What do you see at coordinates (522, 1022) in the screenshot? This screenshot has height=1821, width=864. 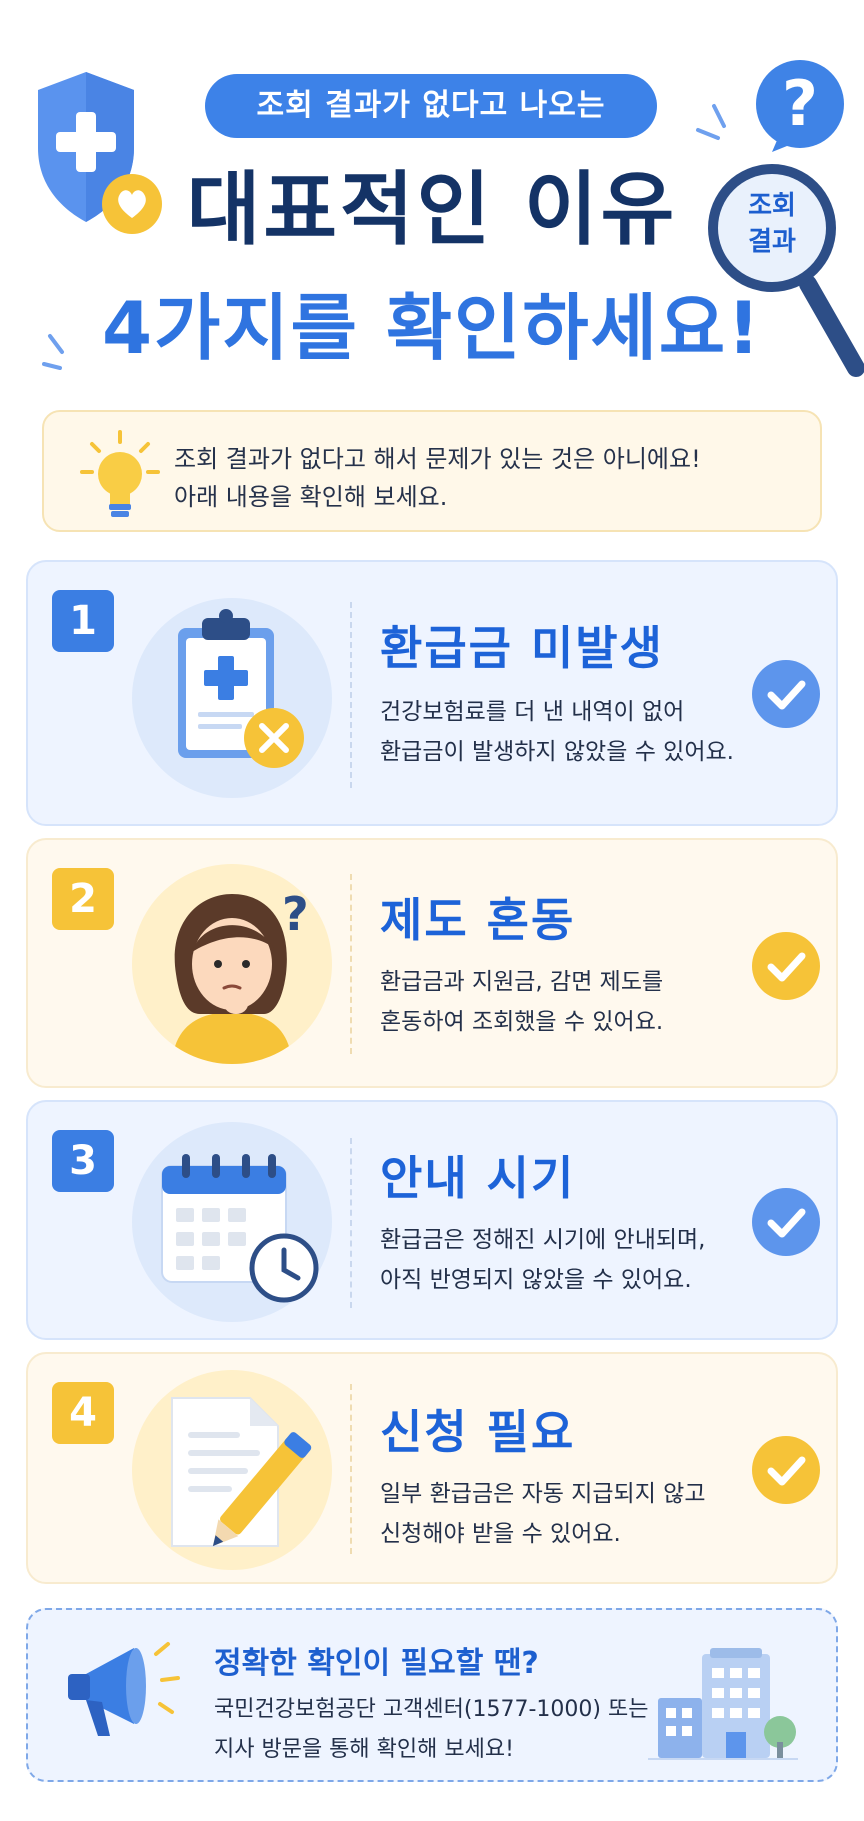 I see `reason-desc-2-line-2: 혼동하여 조회했을 수 있어요.` at bounding box center [522, 1022].